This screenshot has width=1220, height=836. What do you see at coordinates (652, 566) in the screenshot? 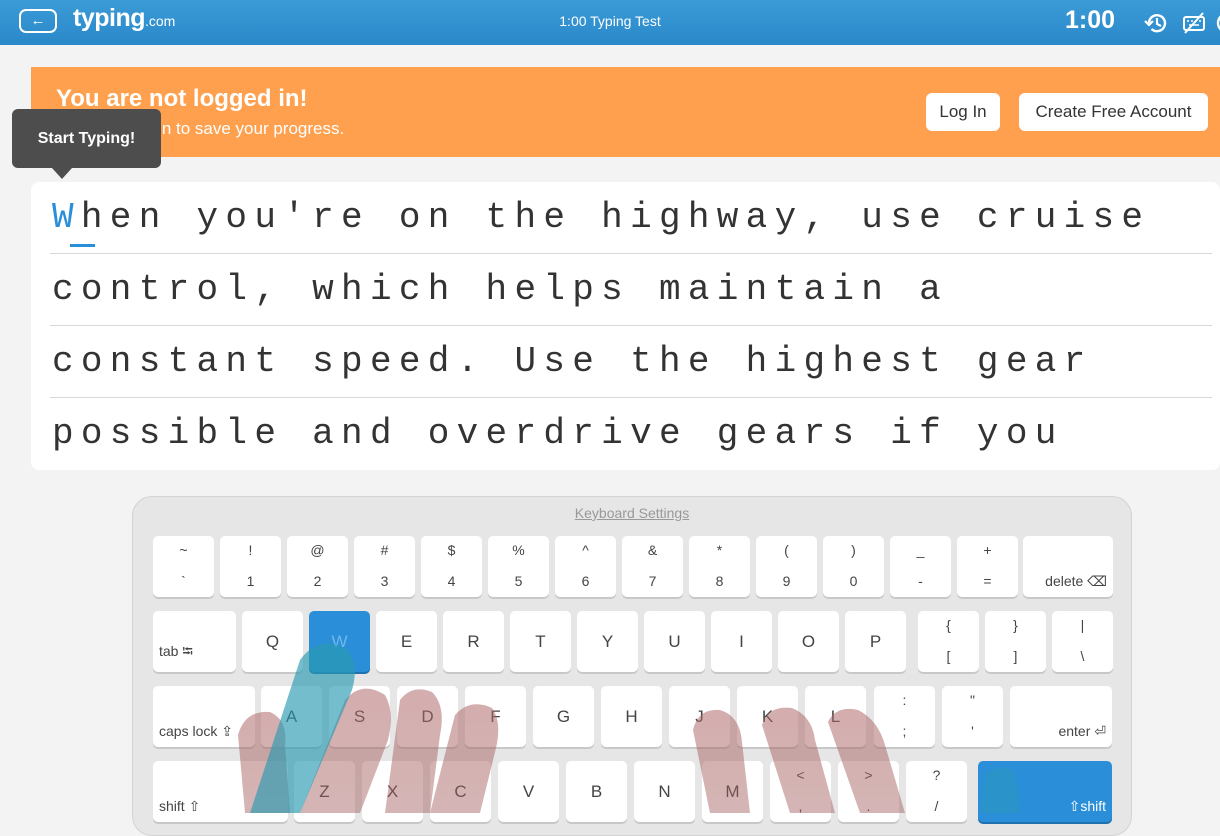
I see `key-symbol: & 7` at bounding box center [652, 566].